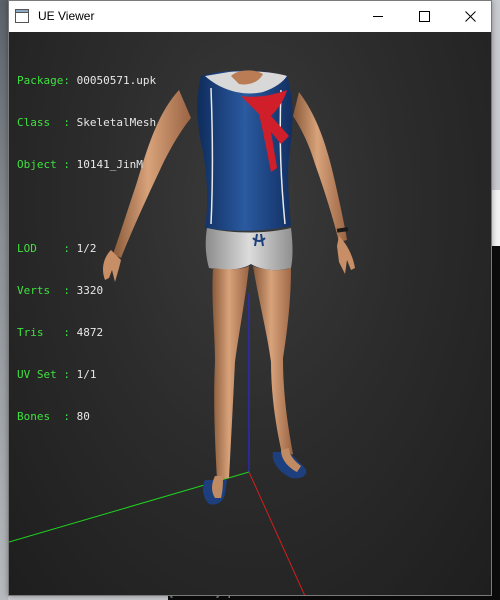  Describe the element at coordinates (37, 374) in the screenshot. I see `info-label: UV Set` at that location.